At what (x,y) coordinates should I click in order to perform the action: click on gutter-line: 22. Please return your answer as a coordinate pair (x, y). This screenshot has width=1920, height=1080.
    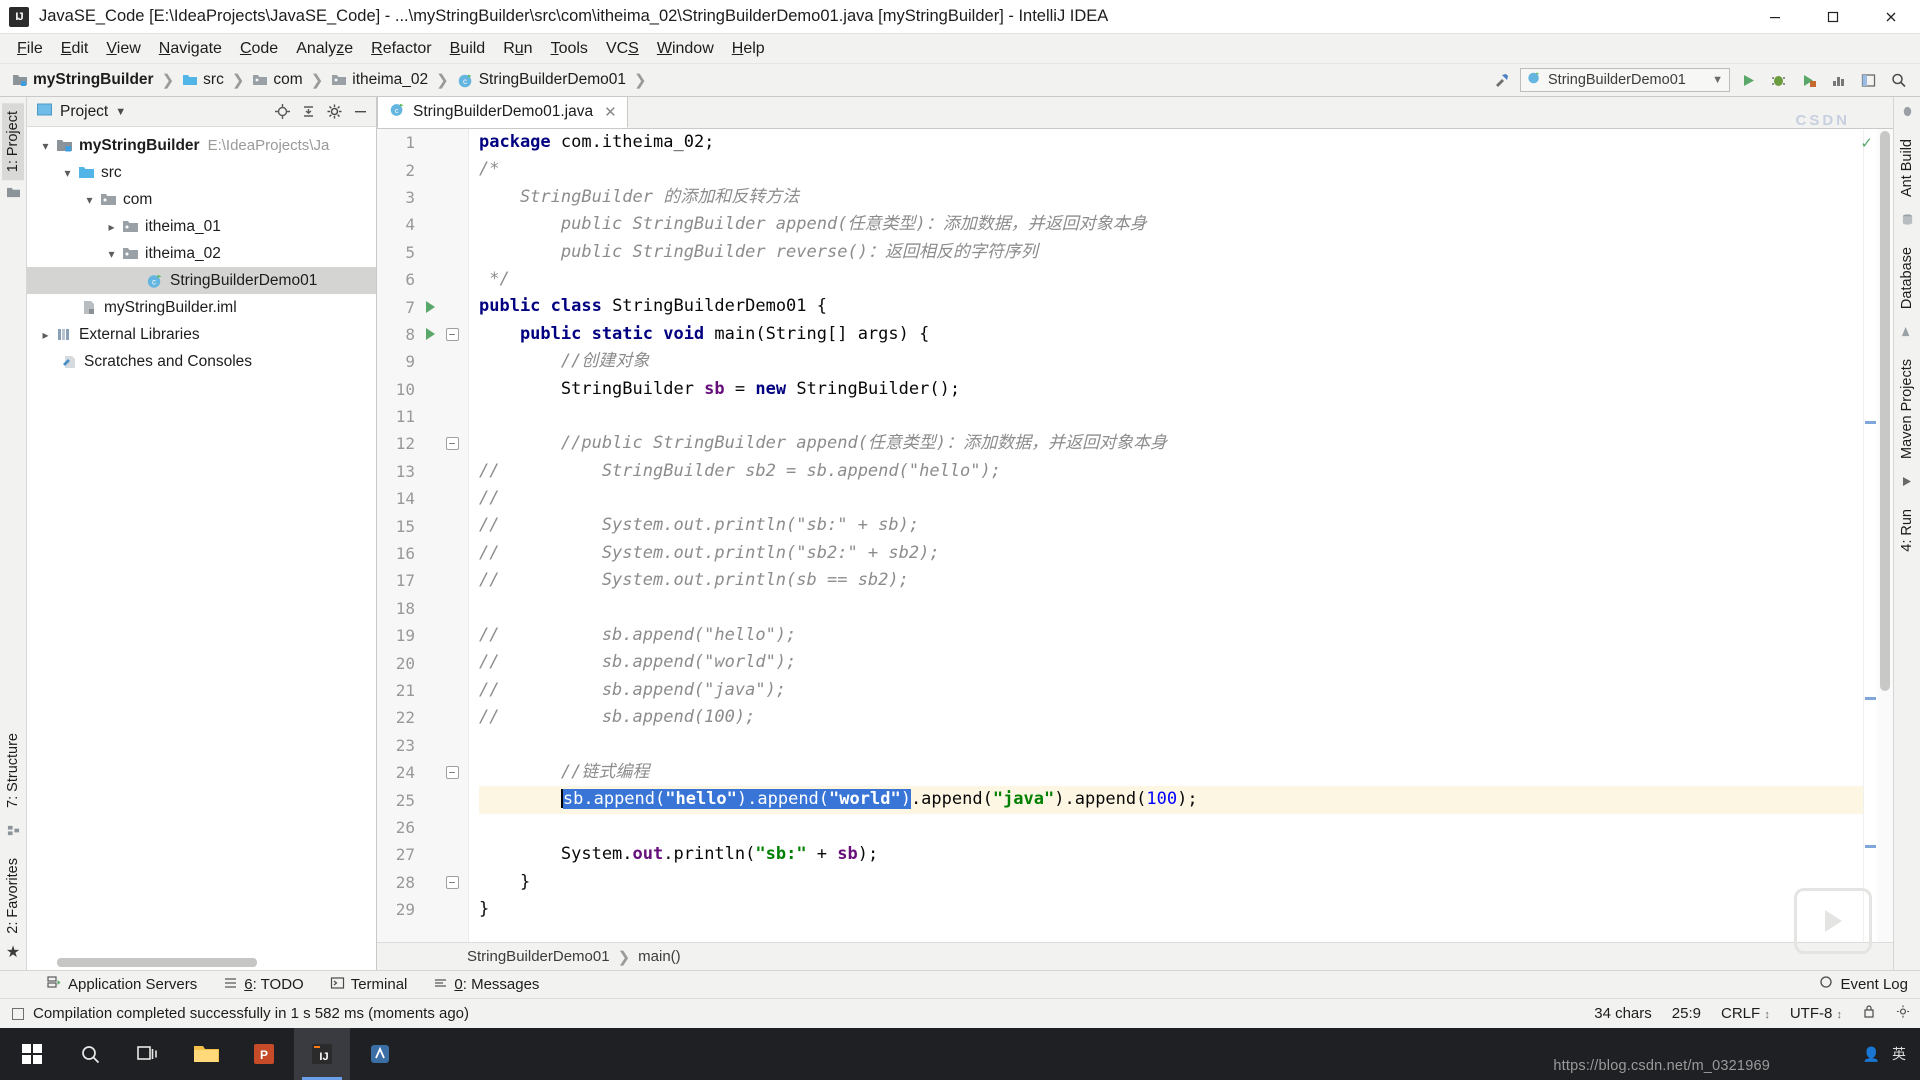
    Looking at the image, I should click on (422, 717).